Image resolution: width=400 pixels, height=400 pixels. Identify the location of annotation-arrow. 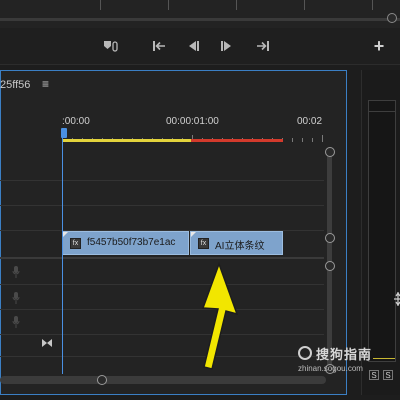
(220, 316).